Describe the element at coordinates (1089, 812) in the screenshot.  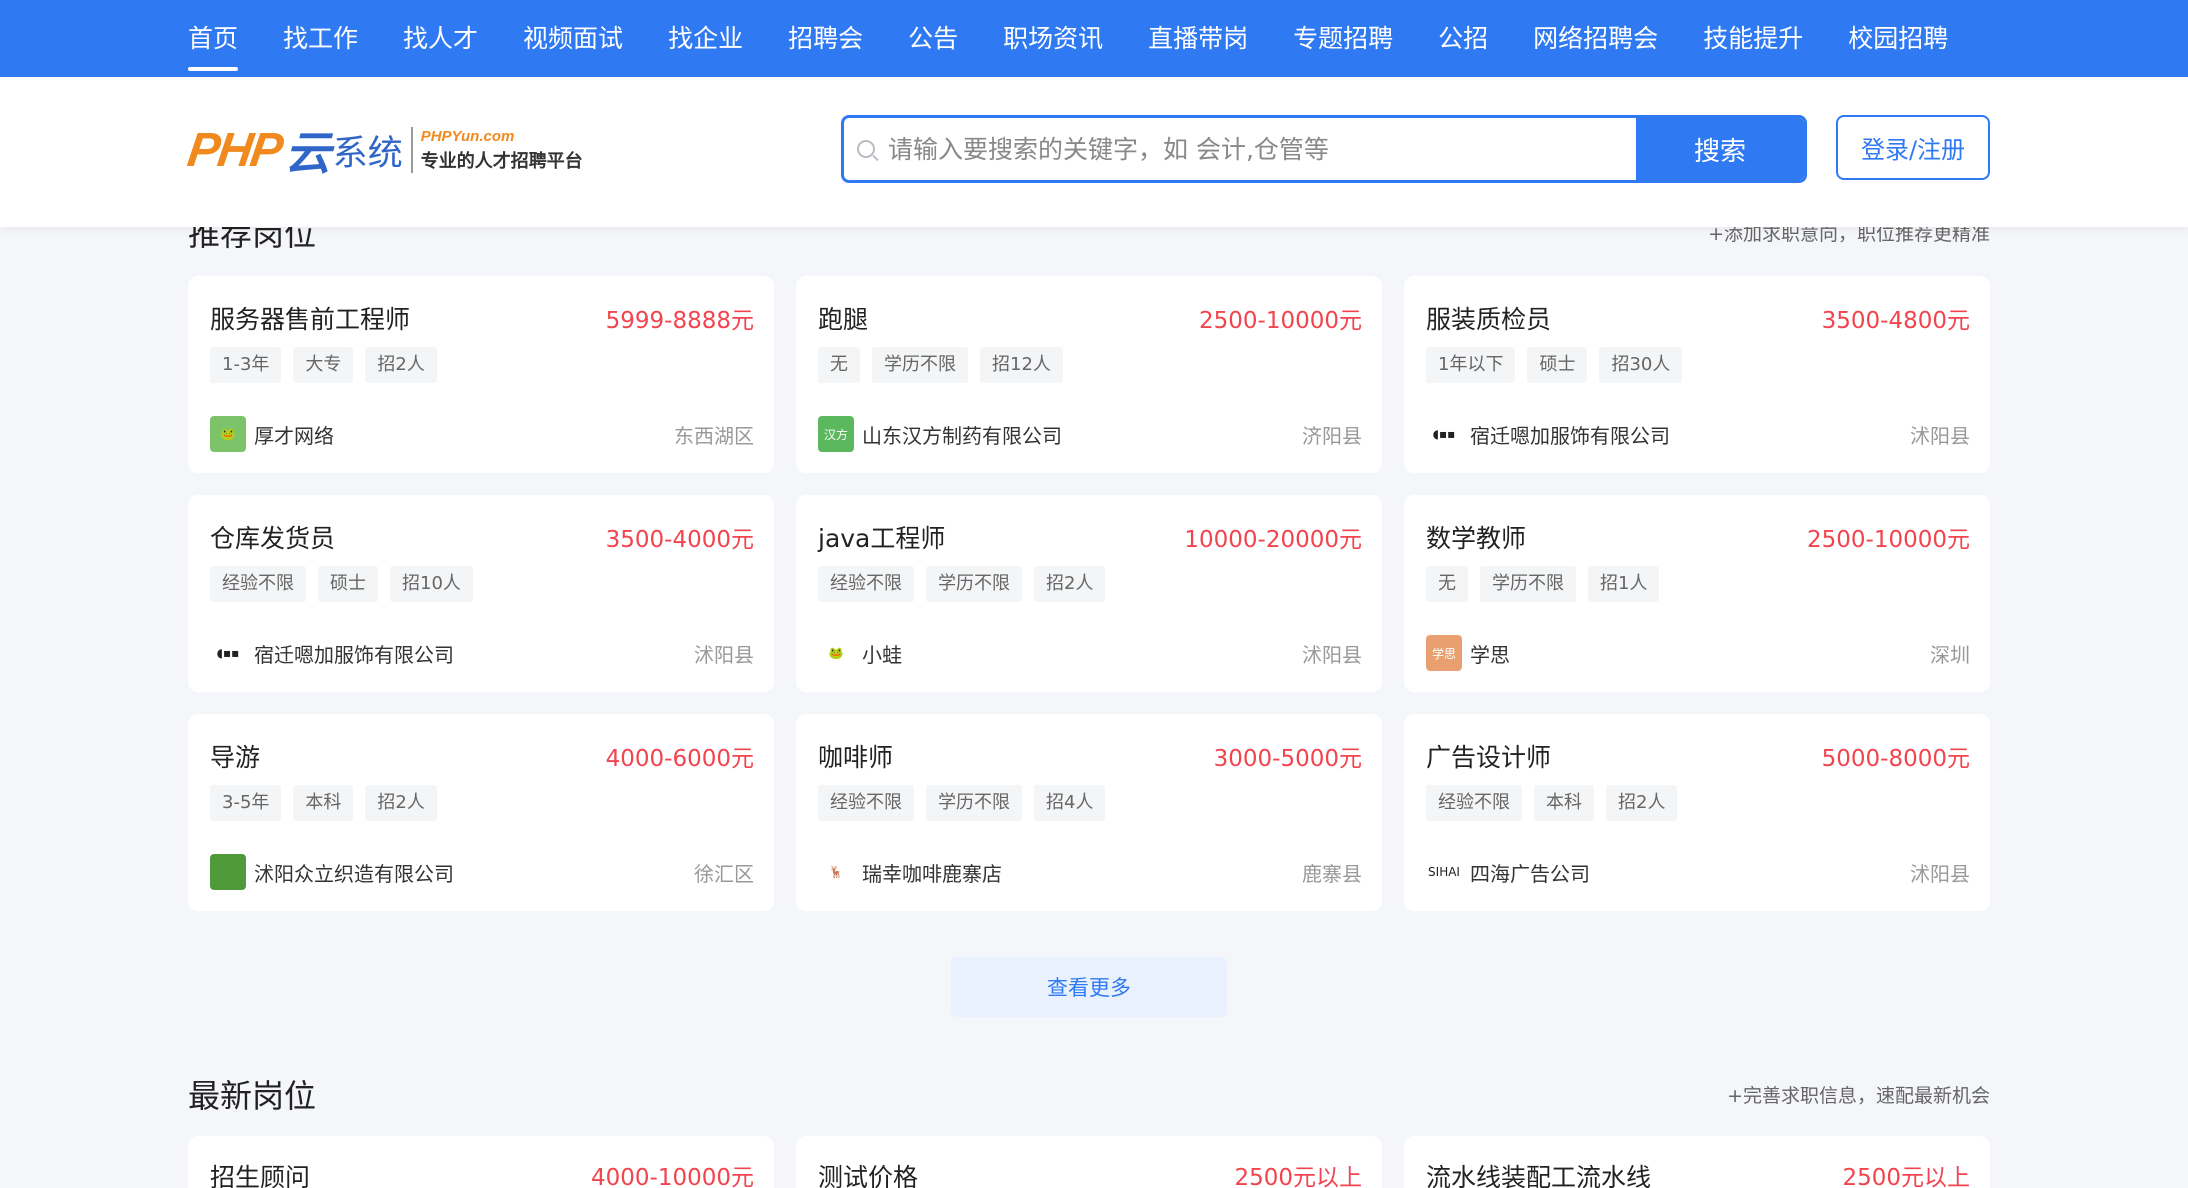
I see `job-card: 咖啡师 3000-5000元 经验不限 学历不限 招4人 🦌 瑞幸咖啡鹿寨店 鹿寨县` at that location.